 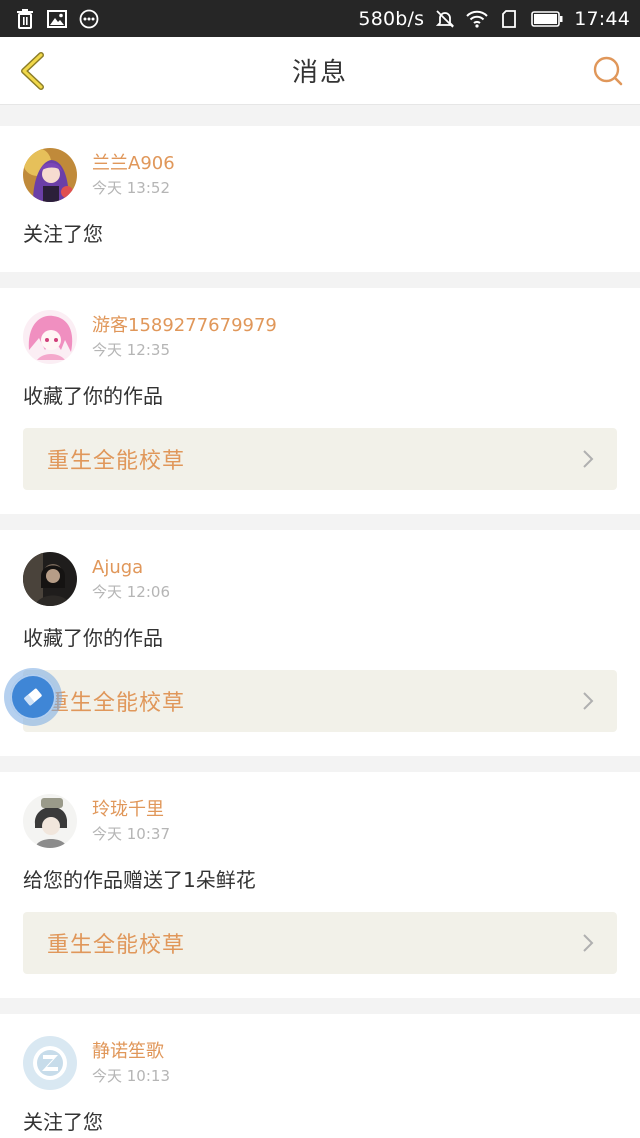 I want to click on sim-icon, so click(x=509, y=19).